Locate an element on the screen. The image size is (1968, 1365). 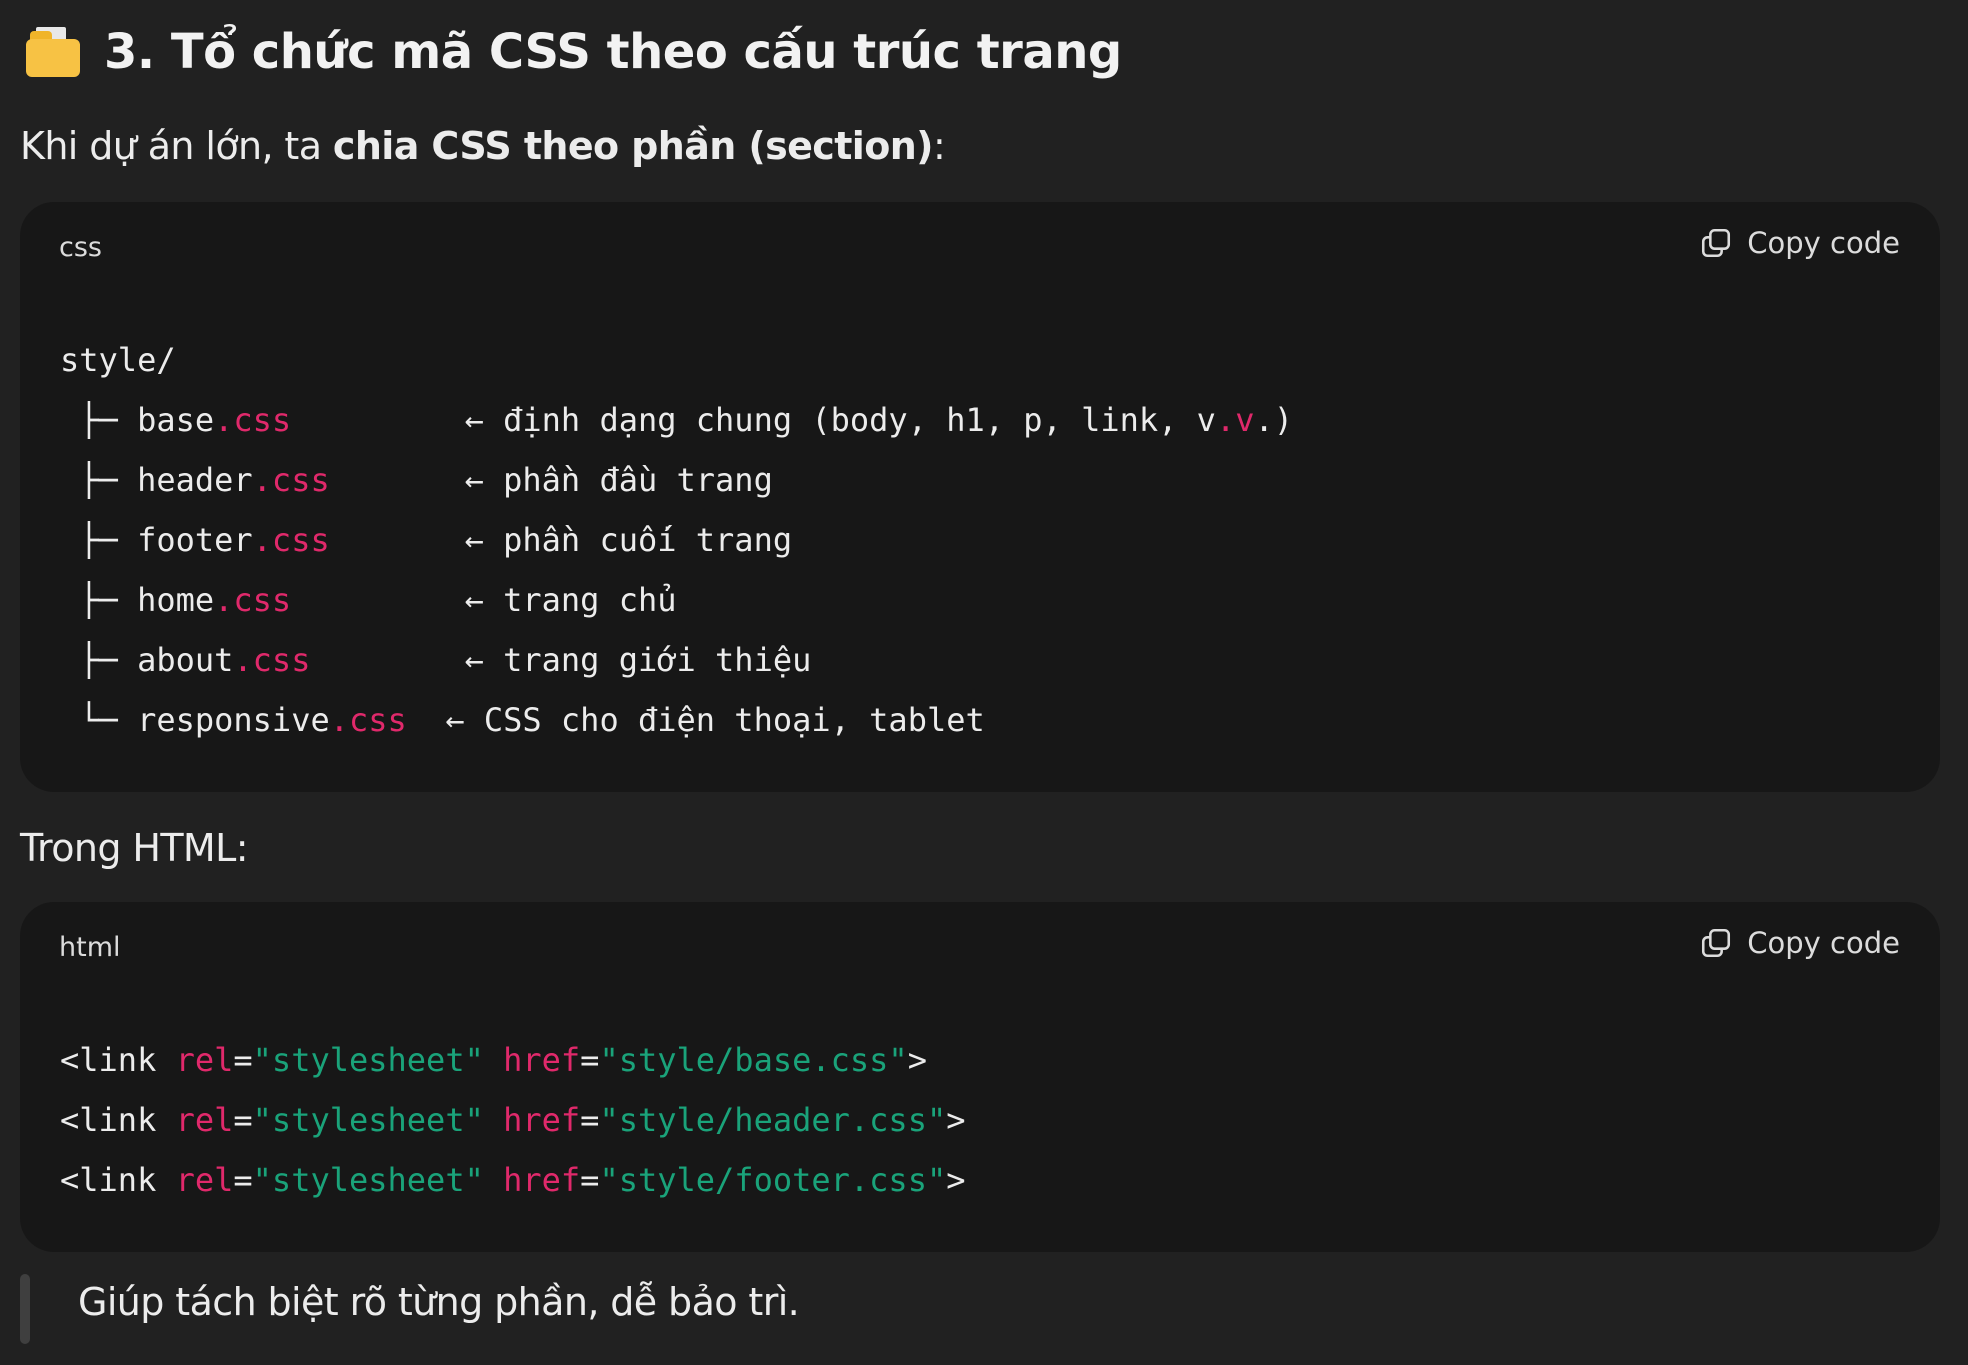
trong-html-paragraph: Trong HTML: is located at coordinates (134, 848).